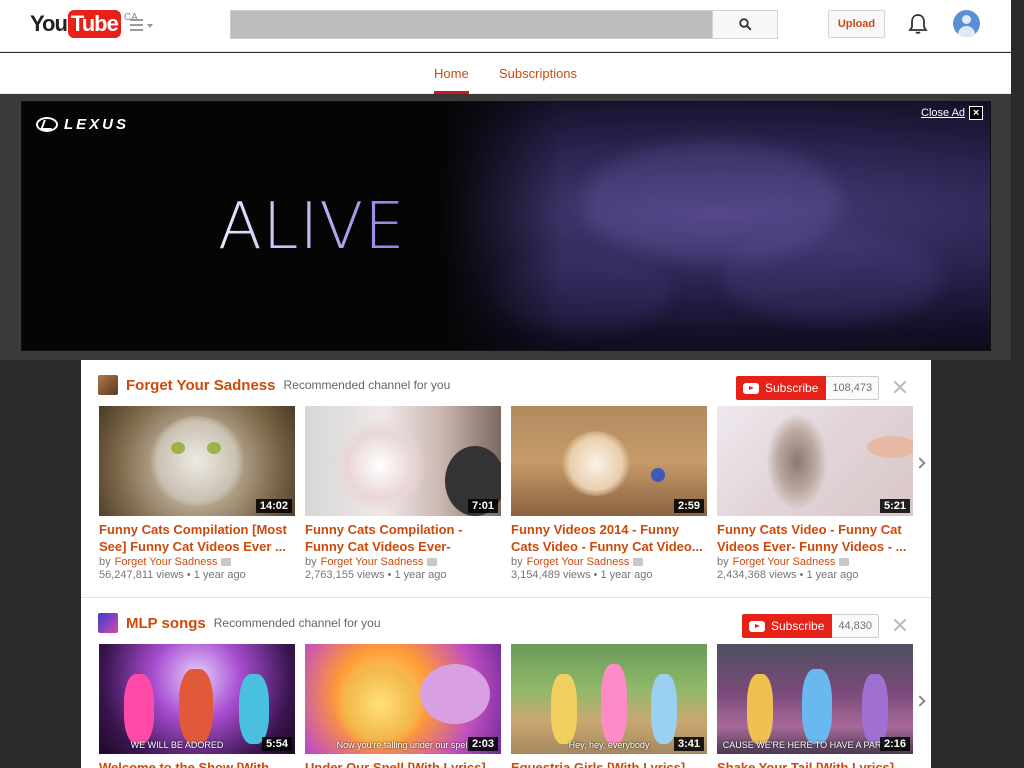 The image size is (1024, 768). Describe the element at coordinates (482, 744) in the screenshot. I see `video-duration: 2:03` at that location.